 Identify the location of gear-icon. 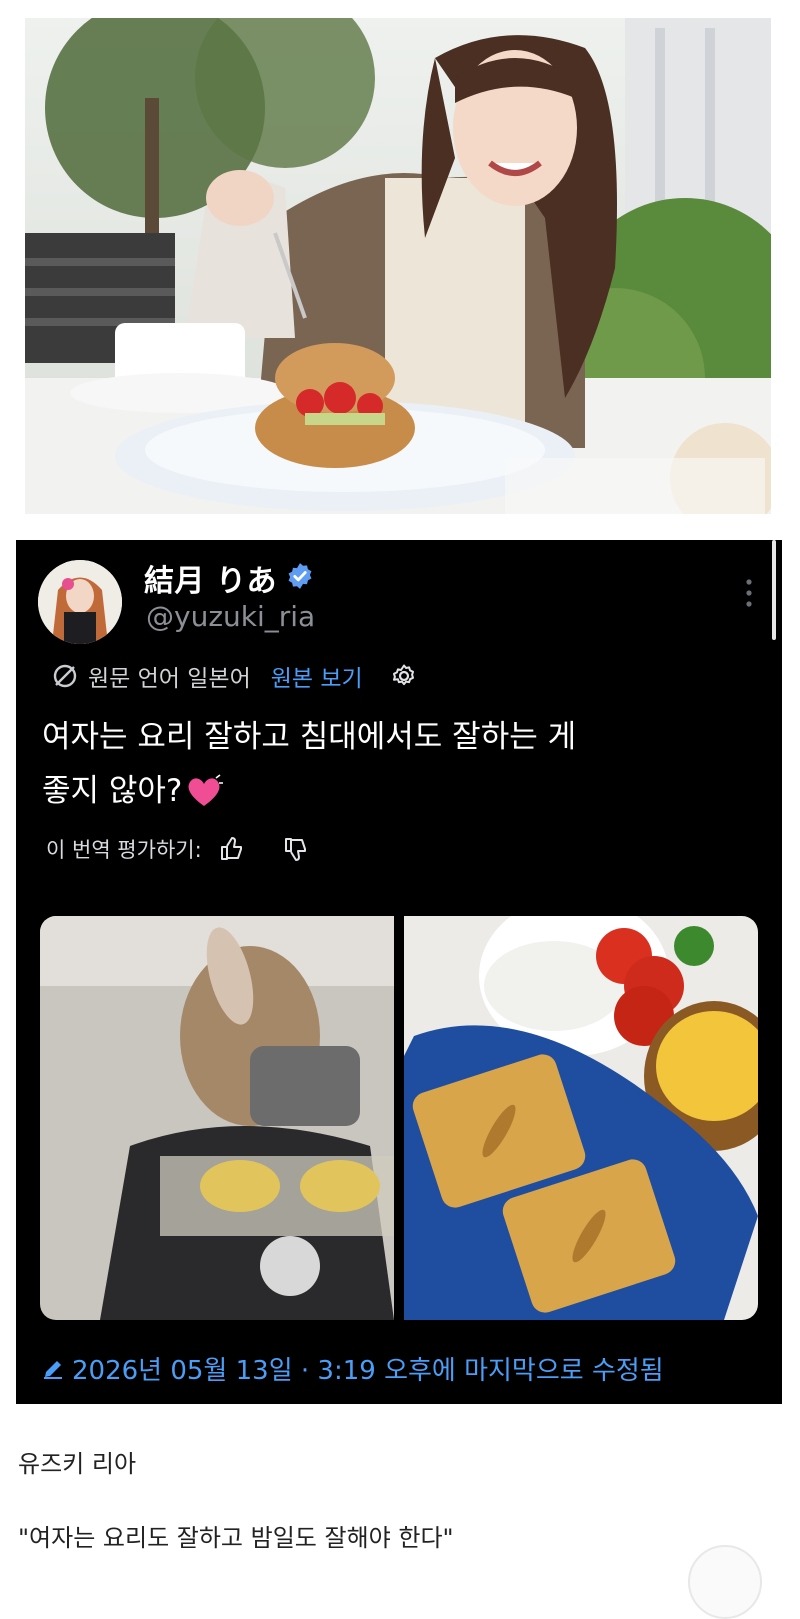
(404, 676).